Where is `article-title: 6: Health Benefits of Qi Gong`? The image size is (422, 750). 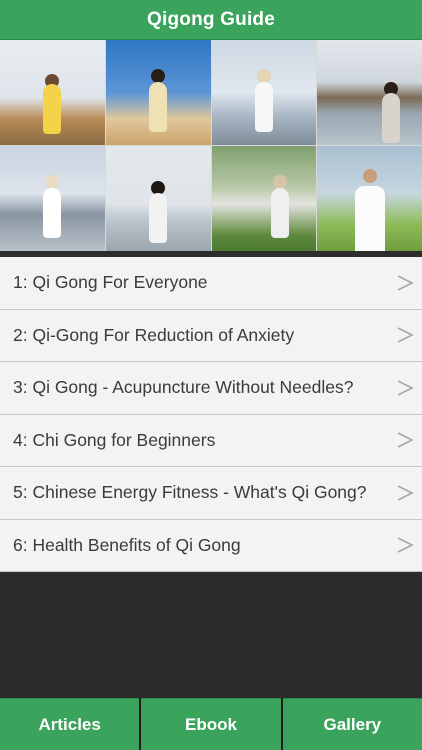 article-title: 6: Health Benefits of Qi Gong is located at coordinates (127, 544).